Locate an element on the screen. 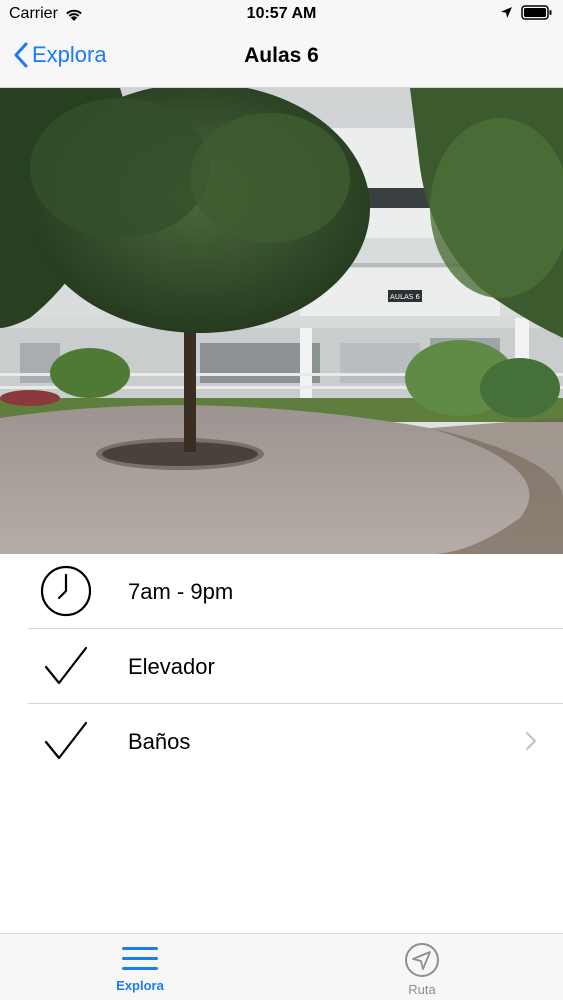 The height and width of the screenshot is (1000, 563). page-title: Aulas 6 is located at coordinates (281, 55).